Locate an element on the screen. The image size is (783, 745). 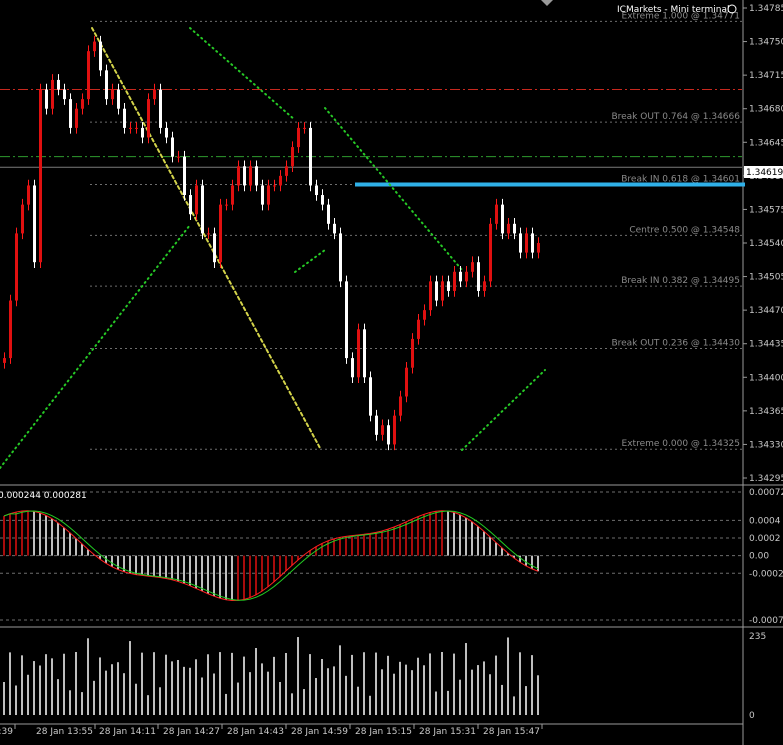
reference-lines is located at coordinates (372, 138).